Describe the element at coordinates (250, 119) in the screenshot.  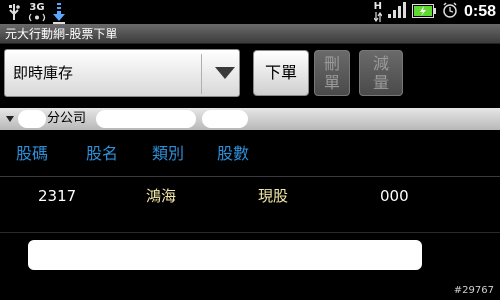
I see `branch-account-bar: 分公司` at that location.